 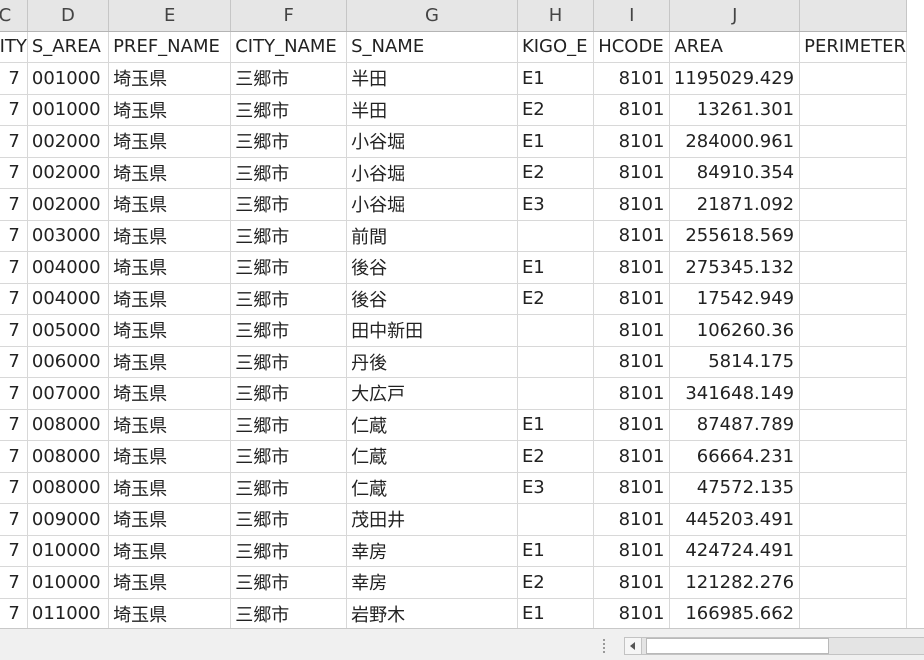 What do you see at coordinates (605, 646) in the screenshot?
I see `sheet-split-grip-icon` at bounding box center [605, 646].